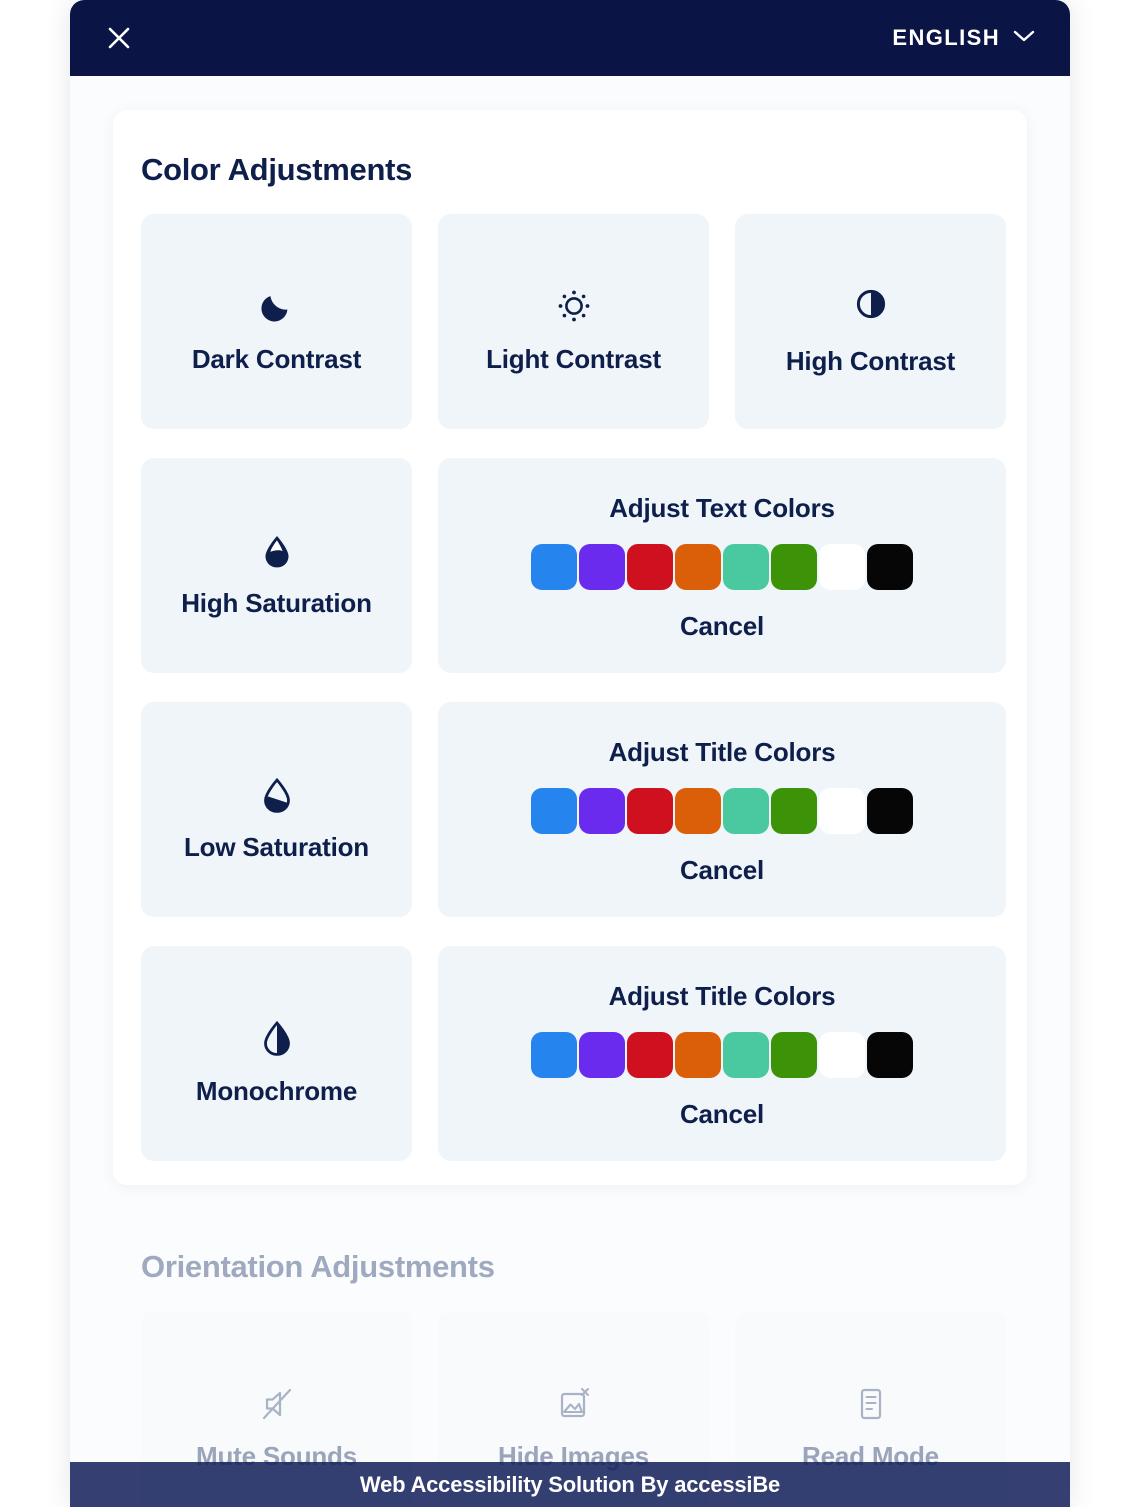  What do you see at coordinates (870, 361) in the screenshot?
I see `tile-label: High Contrast` at bounding box center [870, 361].